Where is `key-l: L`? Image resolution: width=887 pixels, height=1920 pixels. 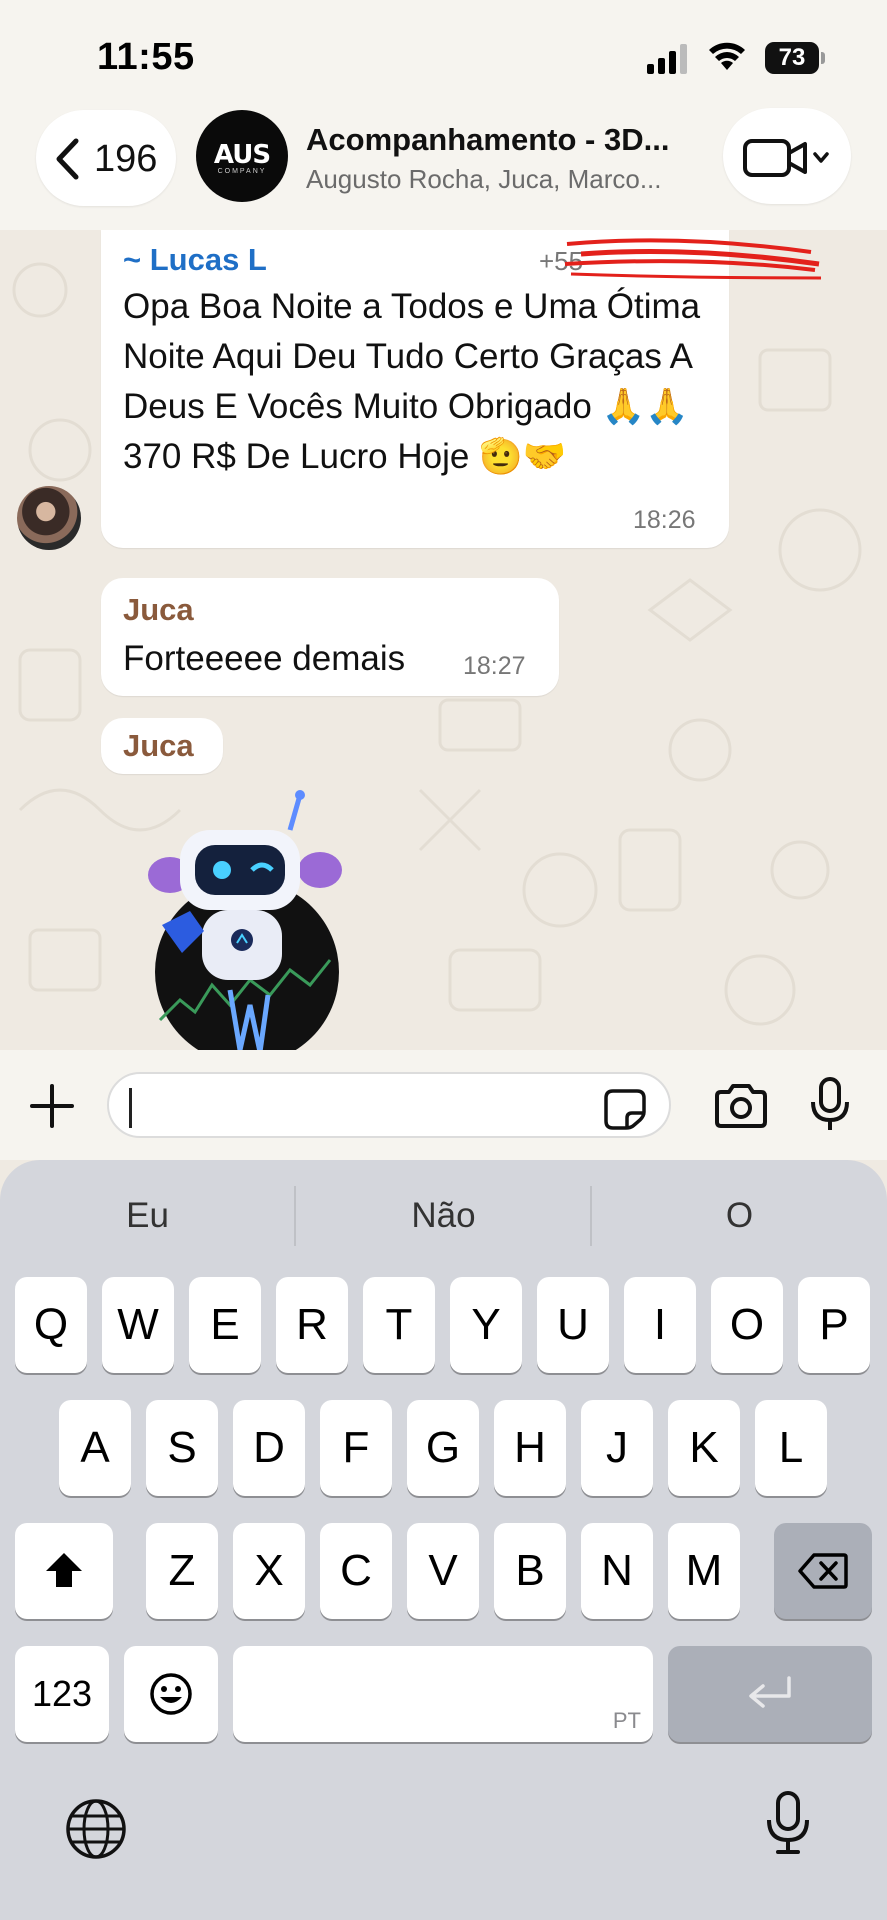
key-l: L is located at coordinates (791, 1448).